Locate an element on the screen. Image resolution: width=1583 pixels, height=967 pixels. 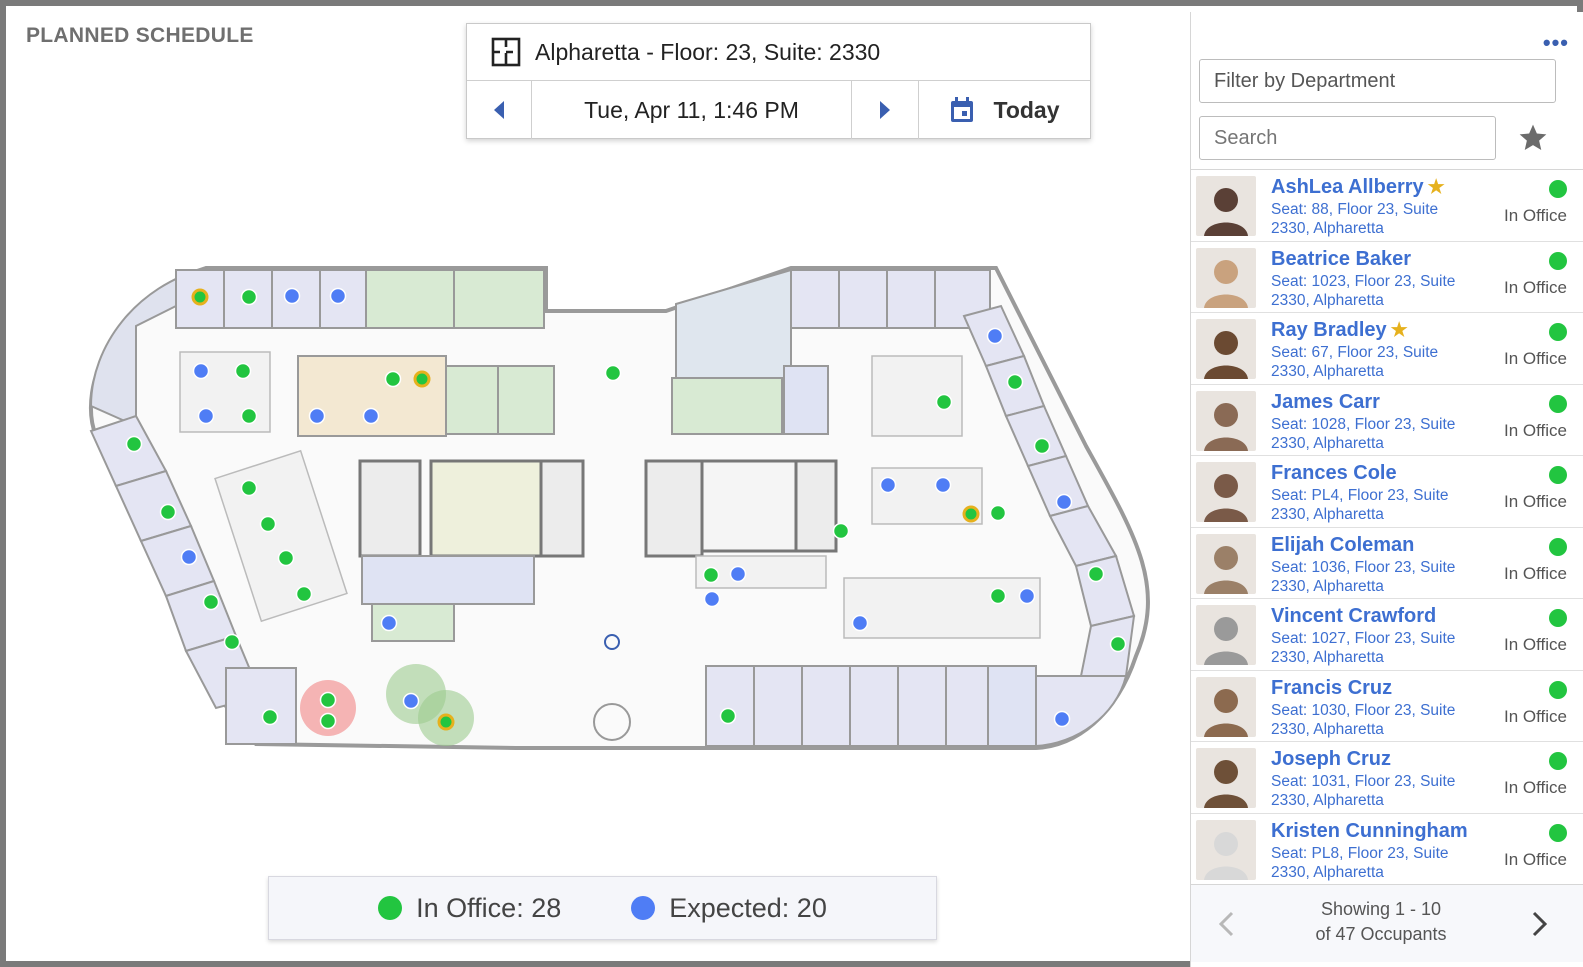
legend-in-office: In Office: 28 is located at coordinates (469, 908).